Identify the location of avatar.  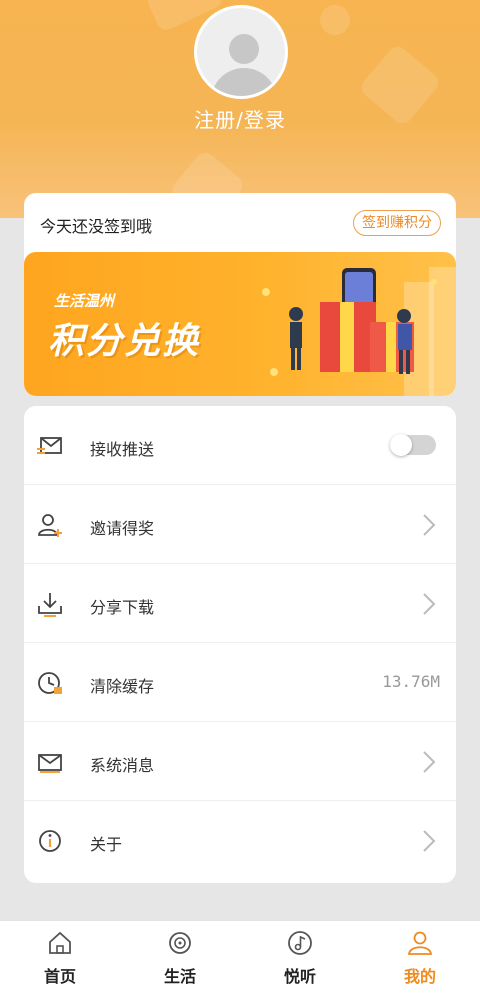
(241, 52).